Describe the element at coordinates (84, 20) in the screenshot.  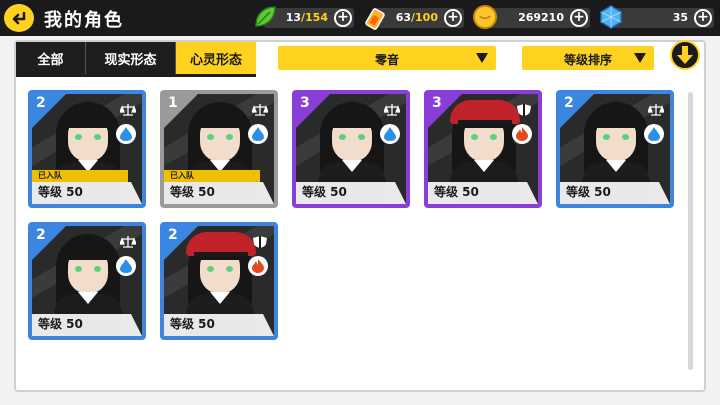
I see `page-title: 我的角色` at that location.